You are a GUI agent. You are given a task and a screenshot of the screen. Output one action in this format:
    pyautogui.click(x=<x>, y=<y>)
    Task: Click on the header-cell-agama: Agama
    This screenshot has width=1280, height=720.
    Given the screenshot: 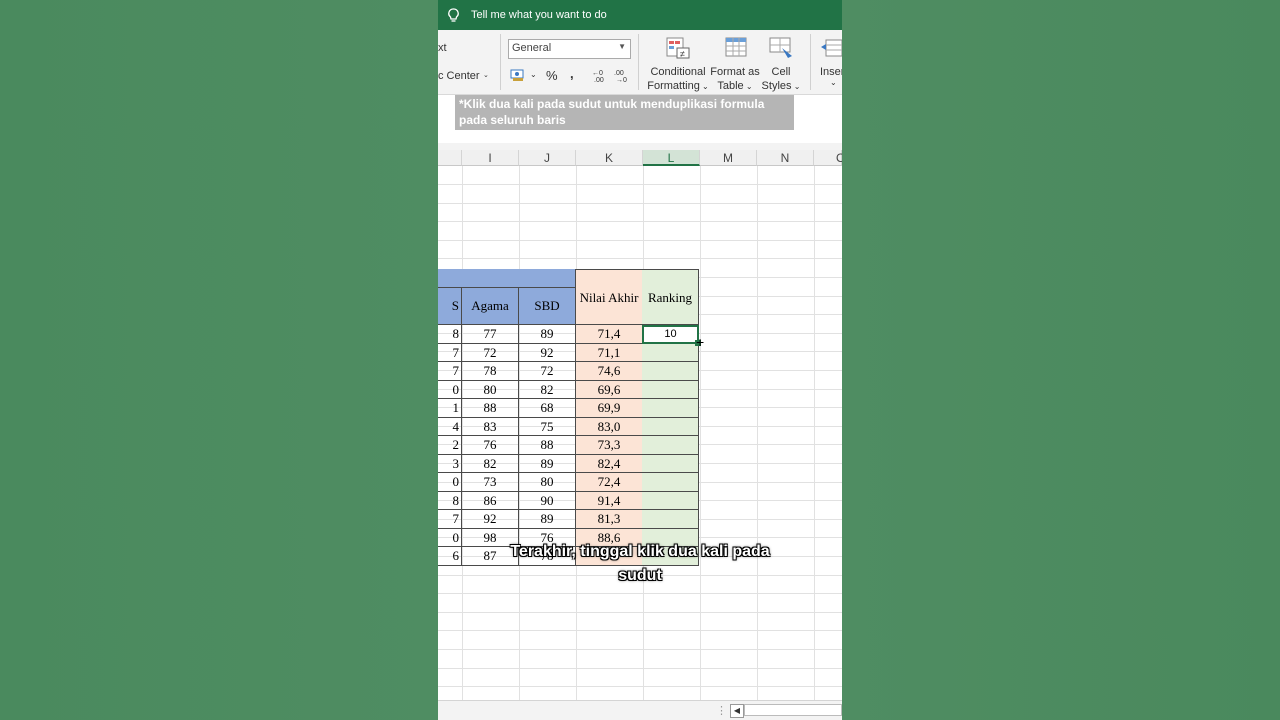 What is the action you would take?
    pyautogui.click(x=490, y=306)
    